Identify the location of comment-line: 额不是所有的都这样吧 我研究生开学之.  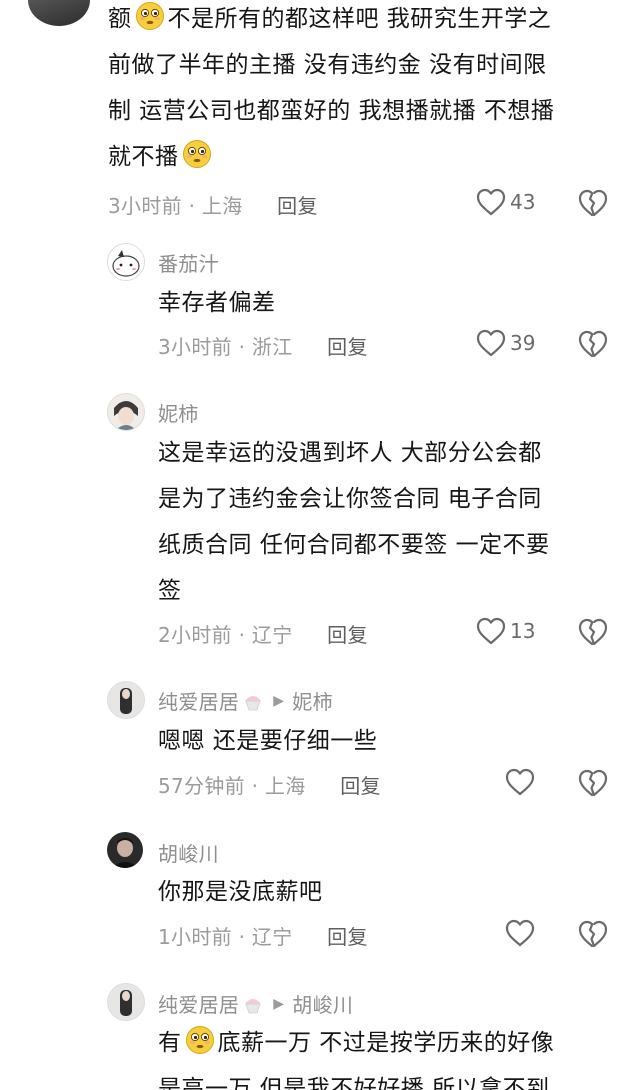
(368, 21).